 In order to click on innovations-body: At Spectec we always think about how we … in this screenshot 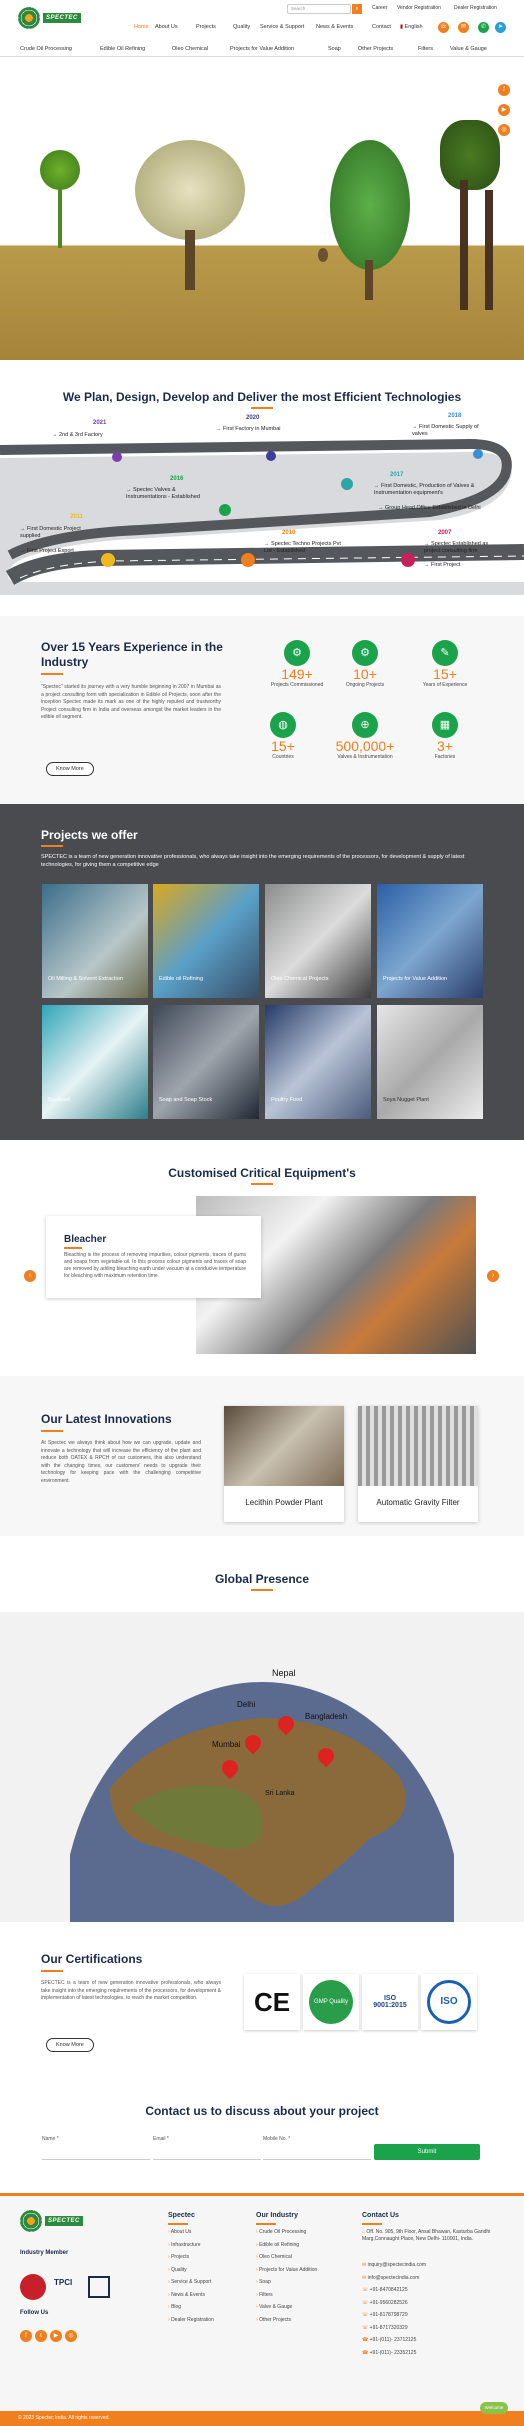, I will do `click(121, 1462)`.